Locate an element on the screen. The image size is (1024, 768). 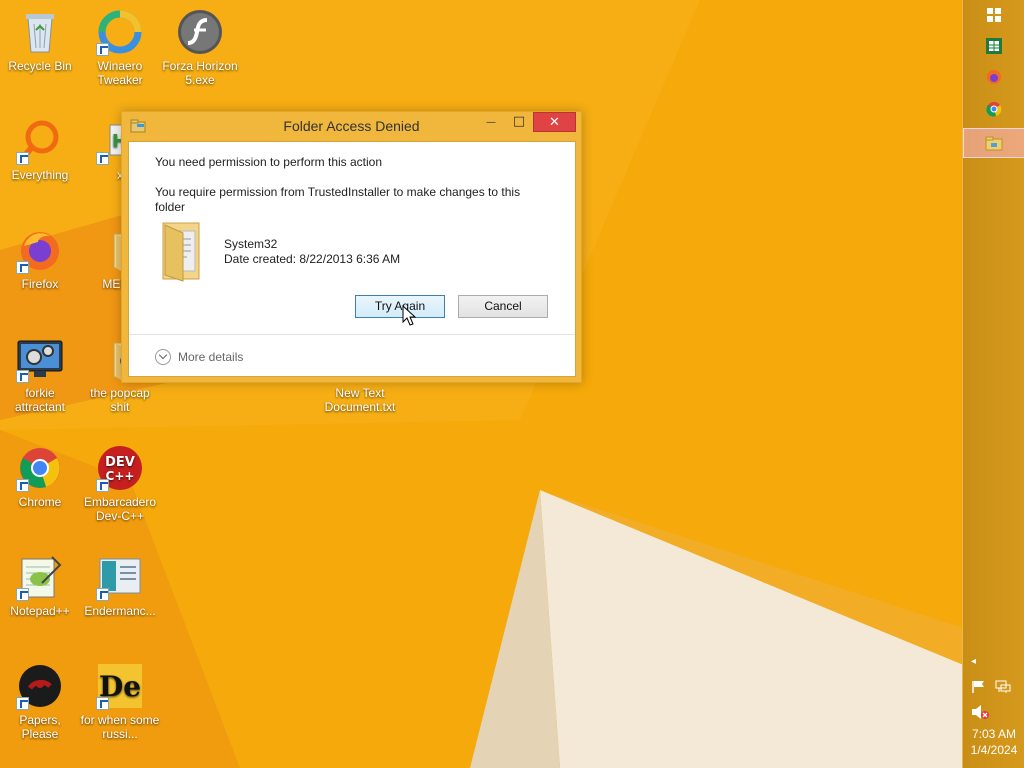
clock-time: 7:03 AM is located at coordinates (994, 734).